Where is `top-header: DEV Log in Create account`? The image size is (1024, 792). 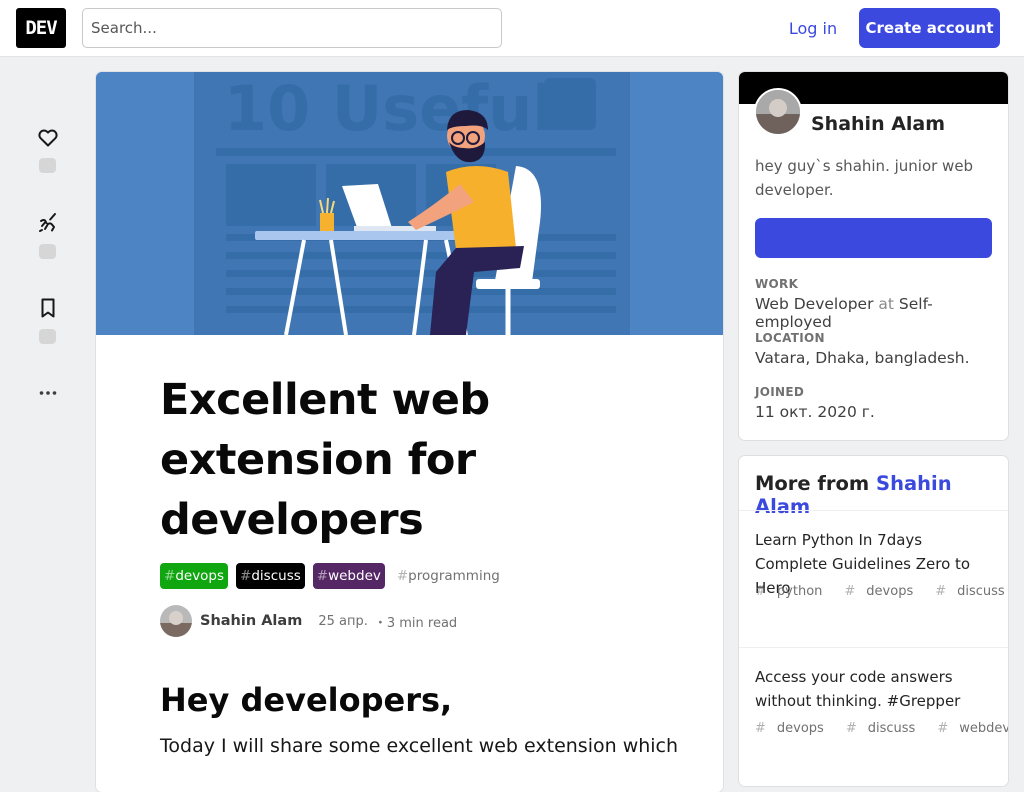
top-header: DEV Log in Create account is located at coordinates (512, 28).